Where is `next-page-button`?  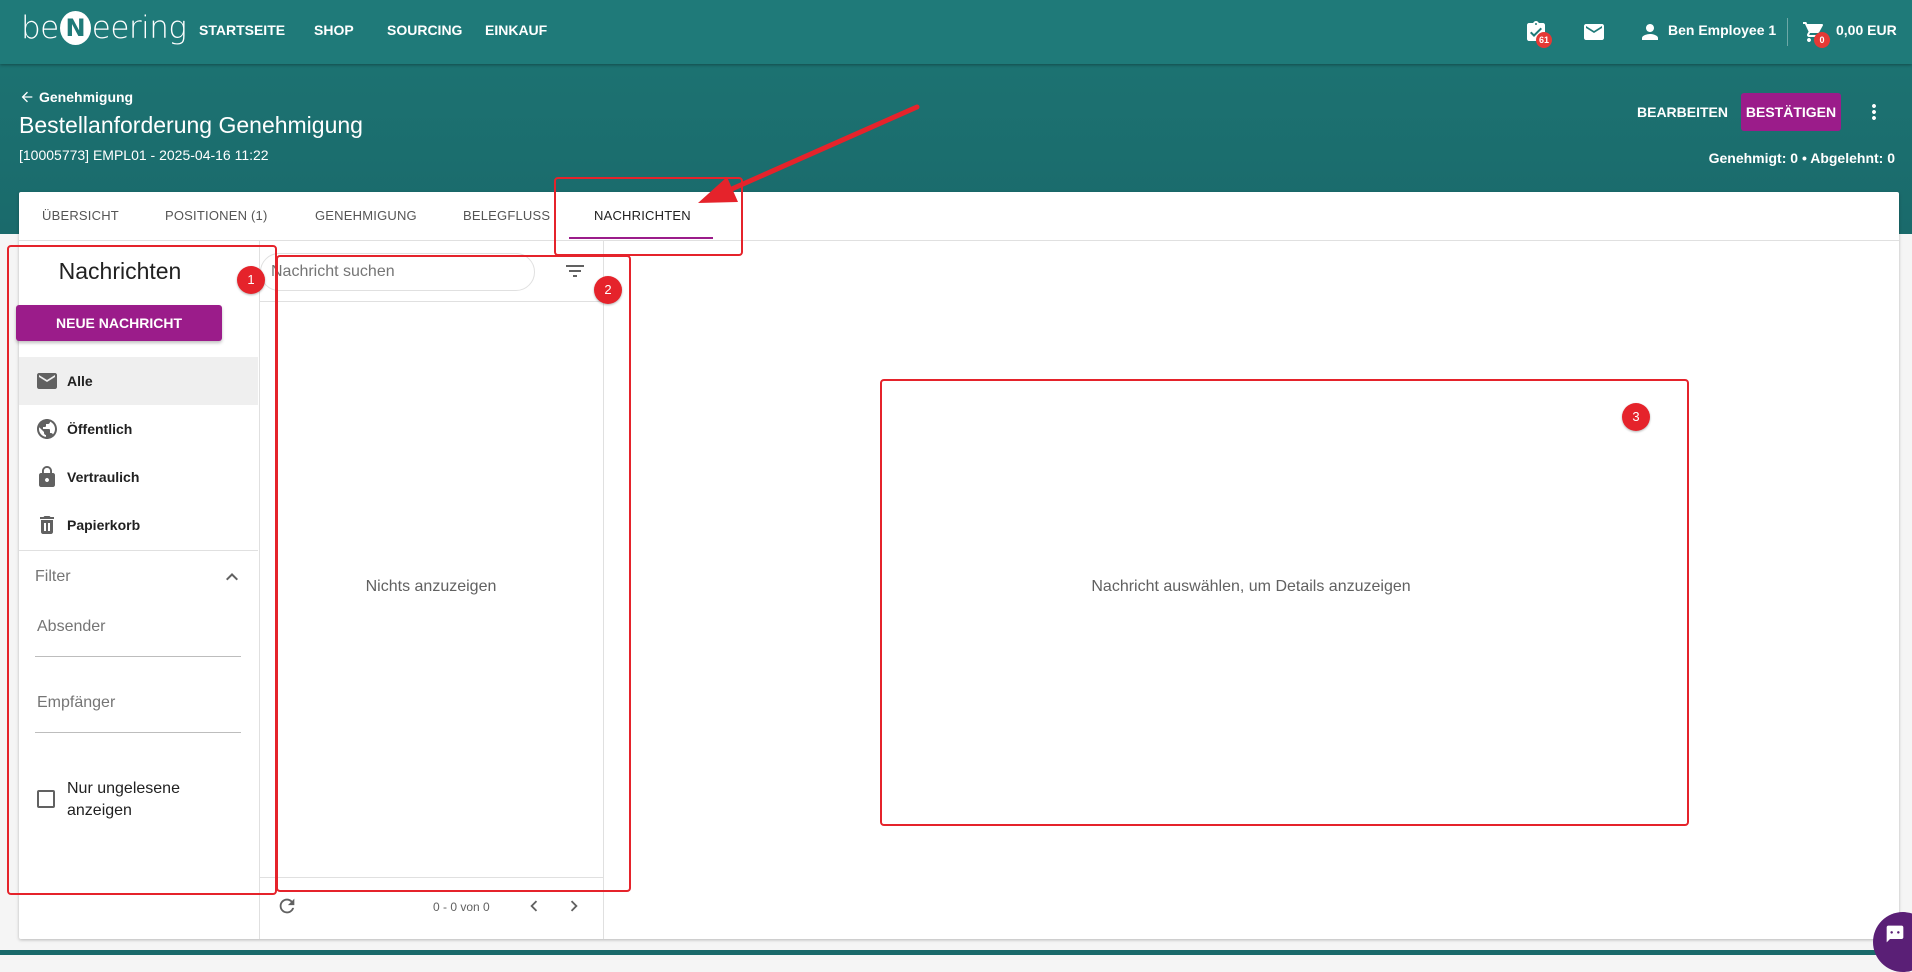
next-page-button is located at coordinates (574, 906).